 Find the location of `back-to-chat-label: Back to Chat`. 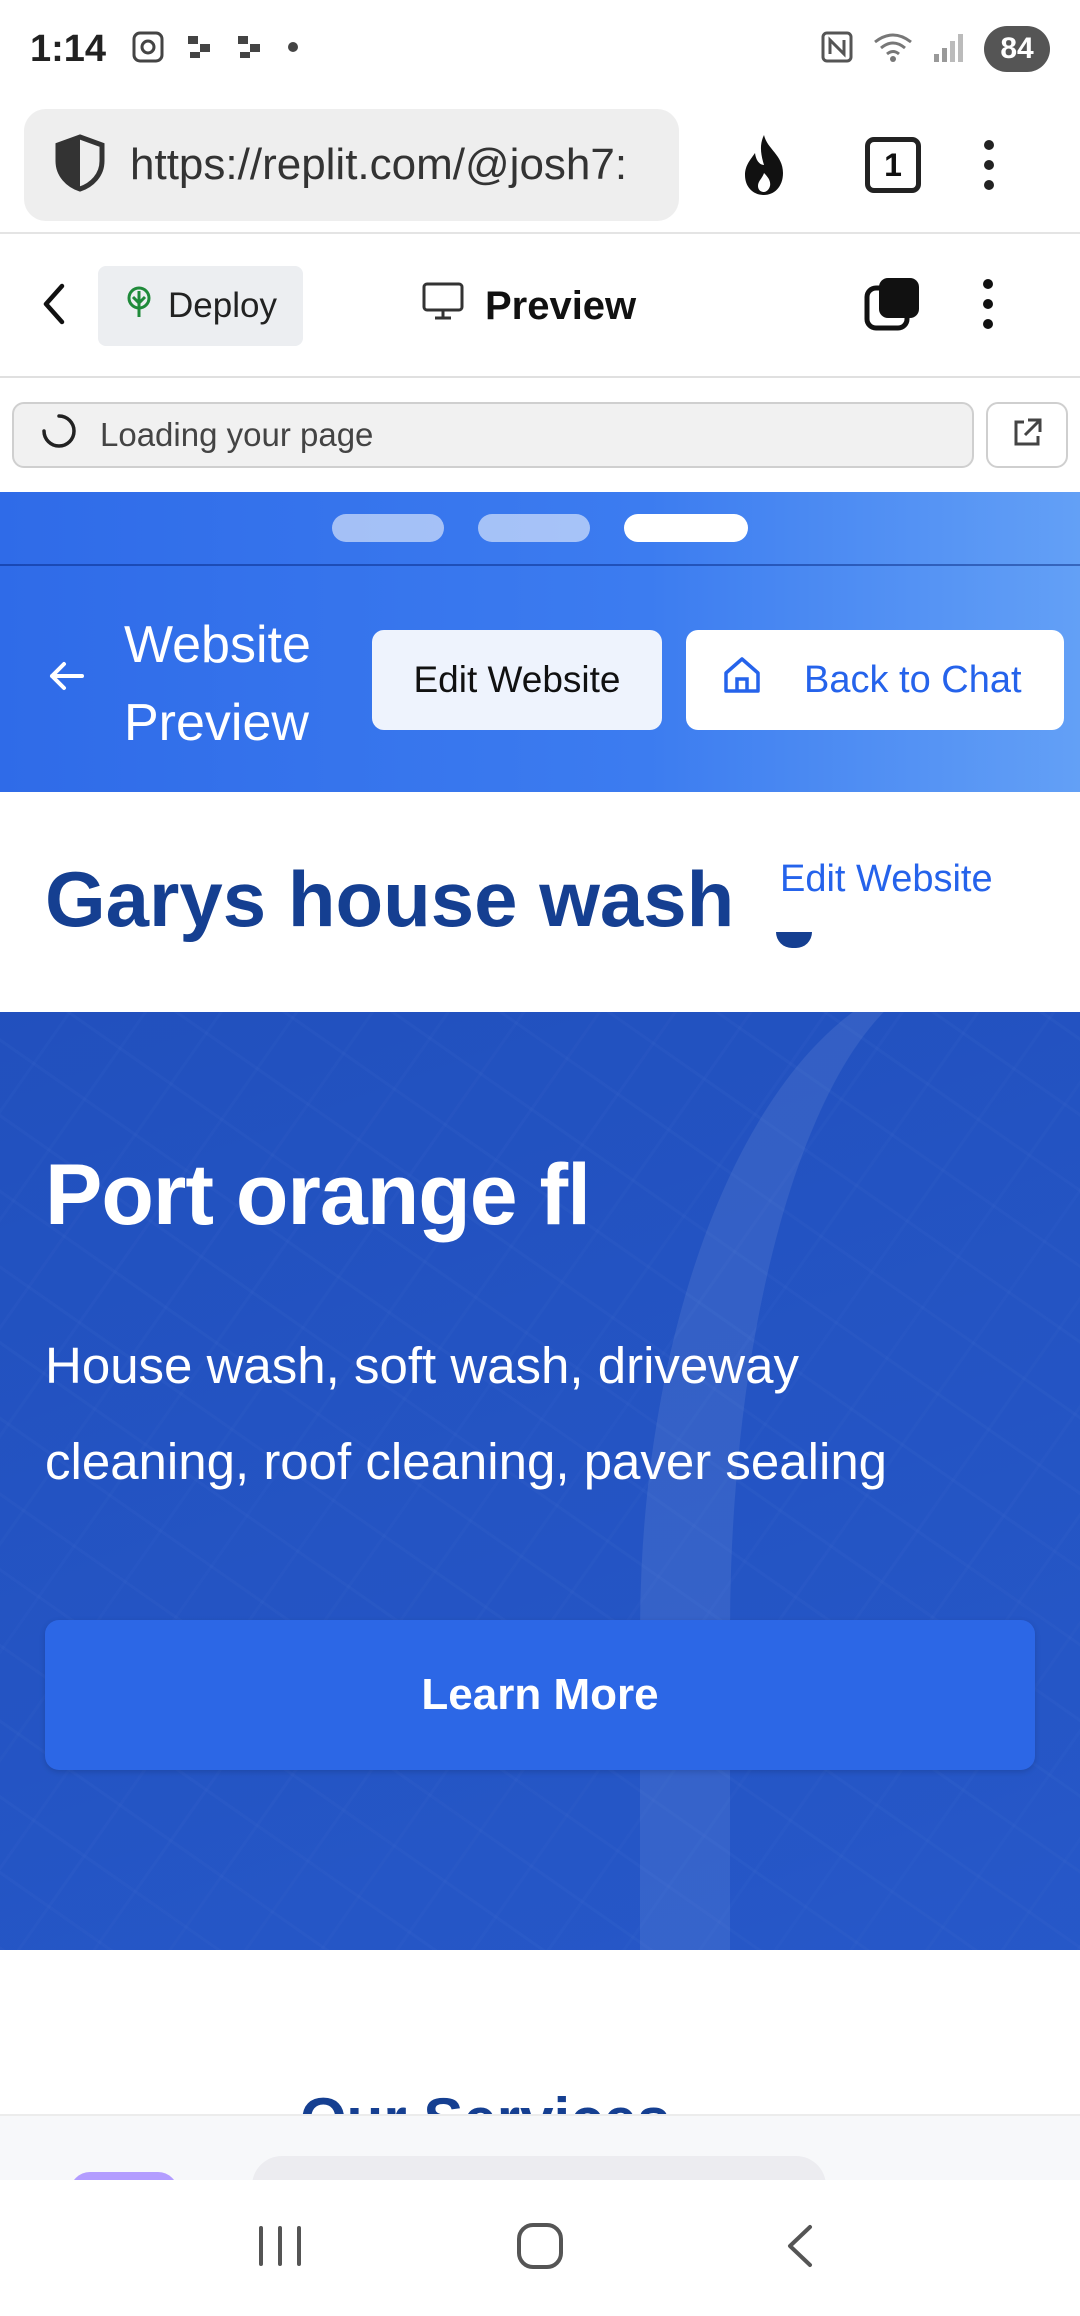

back-to-chat-label: Back to Chat is located at coordinates (913, 679).